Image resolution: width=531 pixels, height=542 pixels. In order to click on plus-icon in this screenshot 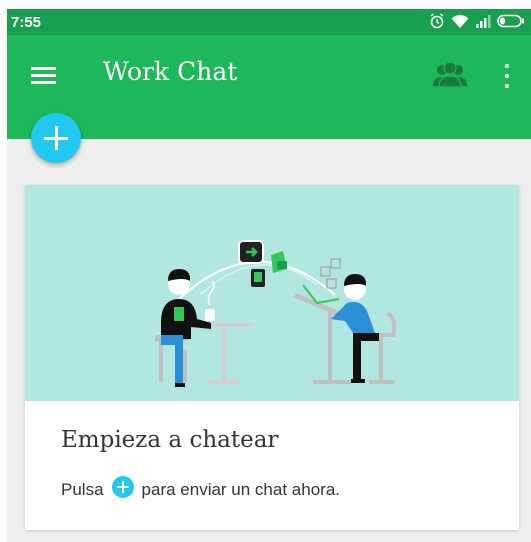, I will do `click(122, 487)`.